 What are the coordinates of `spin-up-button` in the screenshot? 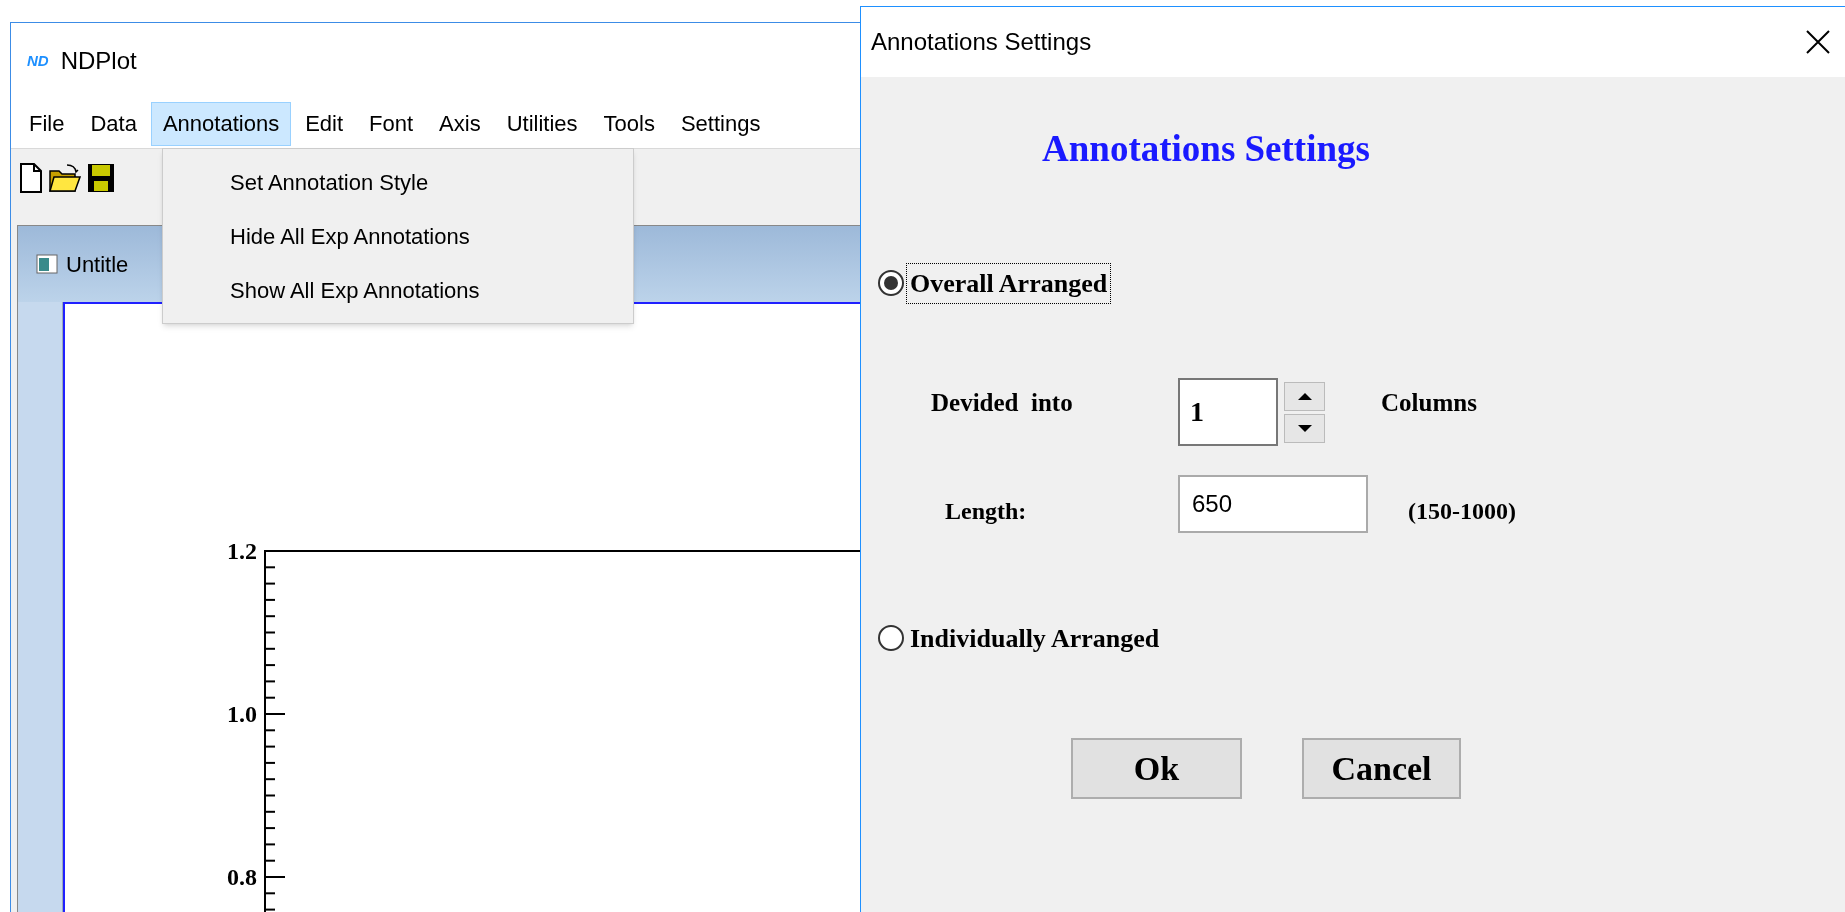 It's located at (1304, 396).